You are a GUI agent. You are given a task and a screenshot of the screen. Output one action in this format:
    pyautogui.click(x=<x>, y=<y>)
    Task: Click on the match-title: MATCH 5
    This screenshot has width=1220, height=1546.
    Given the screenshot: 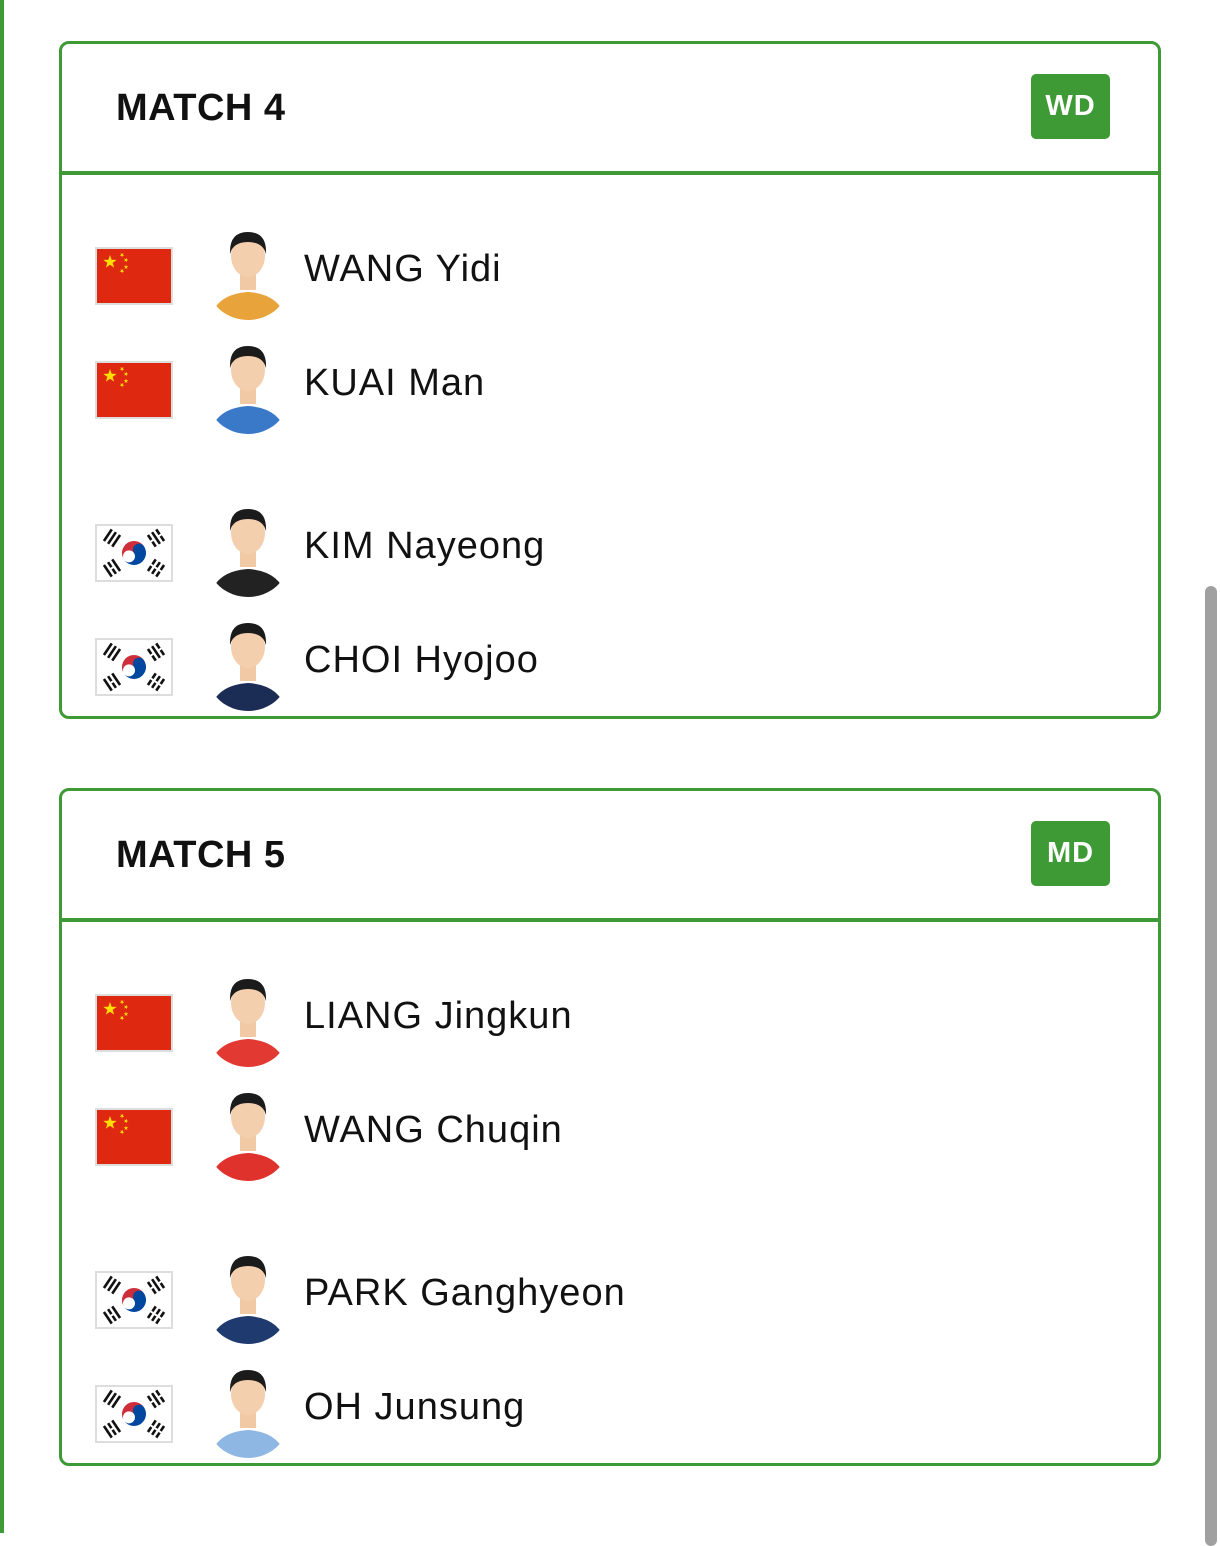 What is the action you would take?
    pyautogui.click(x=201, y=855)
    